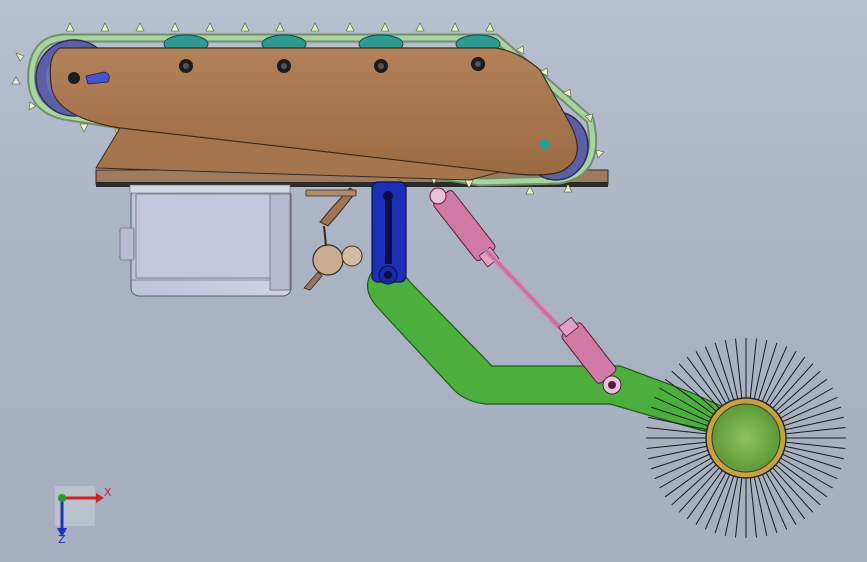  I want to click on x-axis-label: X, so click(108, 492).